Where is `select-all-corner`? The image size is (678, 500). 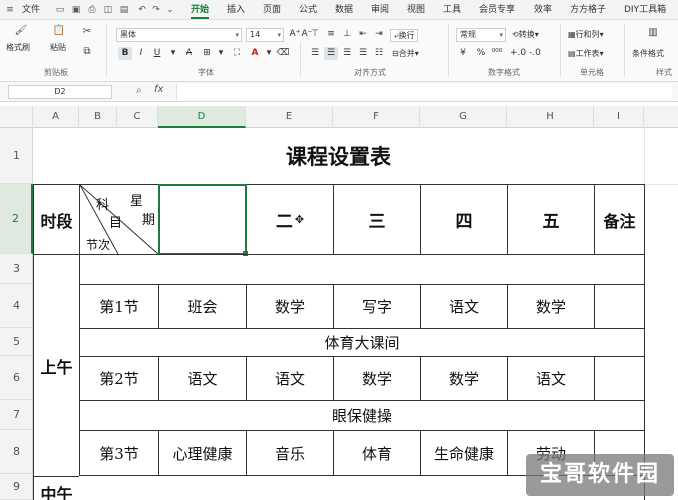
select-all-corner is located at coordinates (16, 117).